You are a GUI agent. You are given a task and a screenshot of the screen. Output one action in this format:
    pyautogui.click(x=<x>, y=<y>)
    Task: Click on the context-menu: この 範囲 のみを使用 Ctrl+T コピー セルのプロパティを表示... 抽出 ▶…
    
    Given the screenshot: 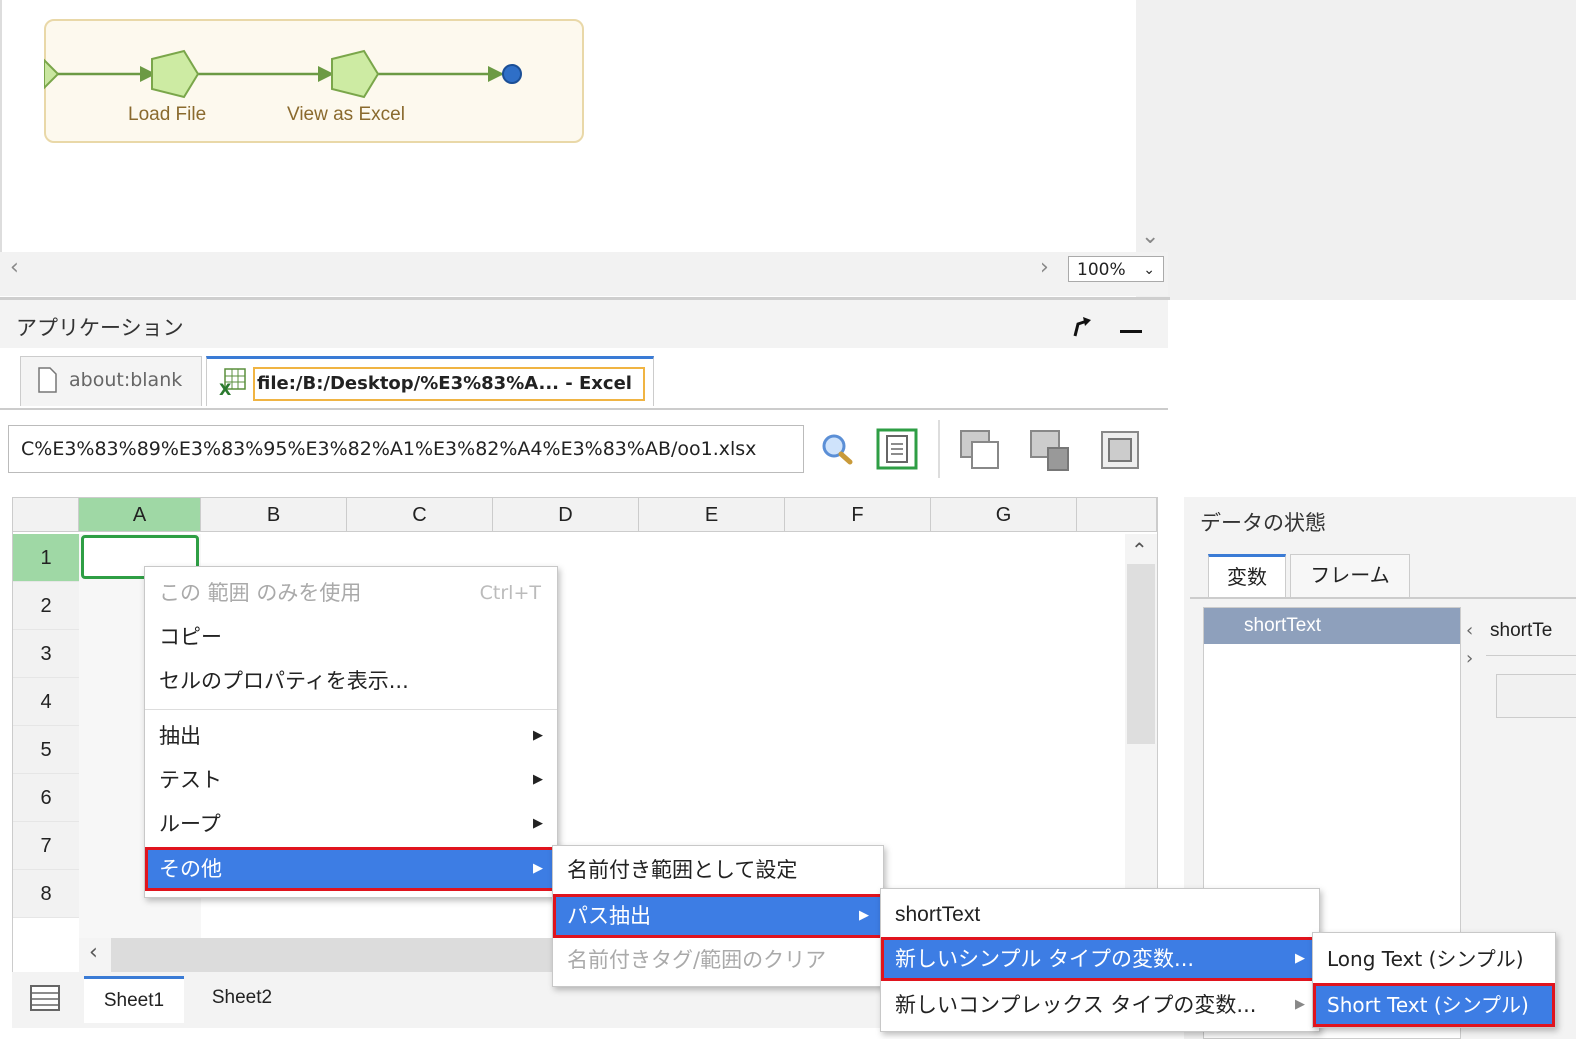 What is the action you would take?
    pyautogui.click(x=351, y=732)
    